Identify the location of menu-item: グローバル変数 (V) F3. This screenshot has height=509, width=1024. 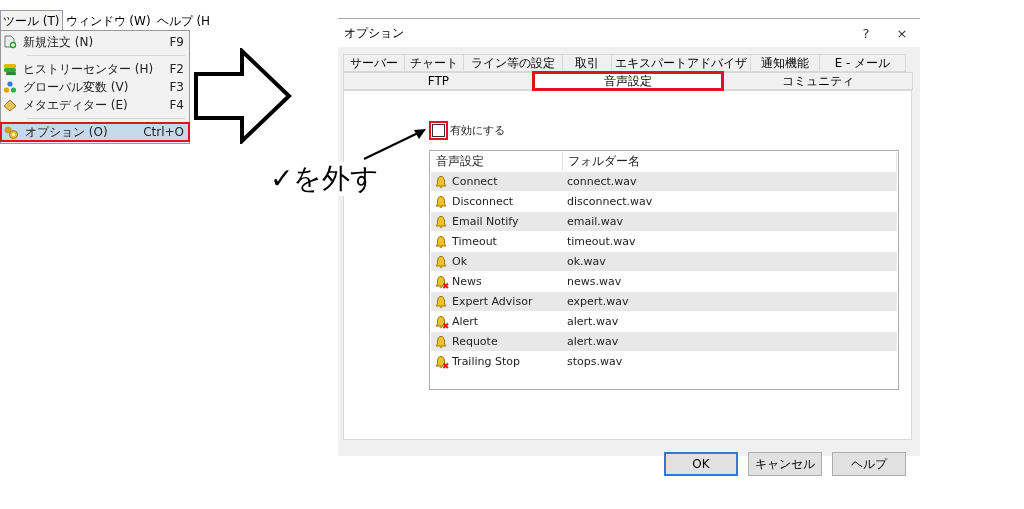
(95, 87).